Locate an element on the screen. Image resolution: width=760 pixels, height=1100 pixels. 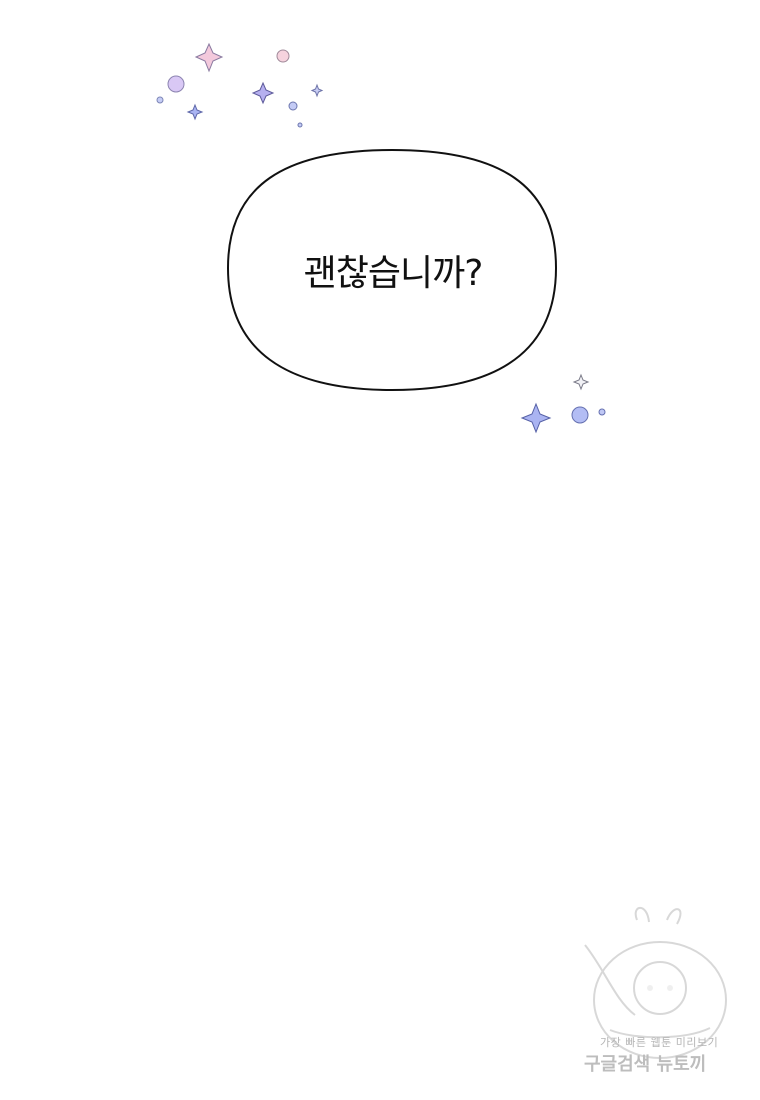
watermark-tagline: 가장 빠른 웹툰 미리보기 is located at coordinates (659, 1042).